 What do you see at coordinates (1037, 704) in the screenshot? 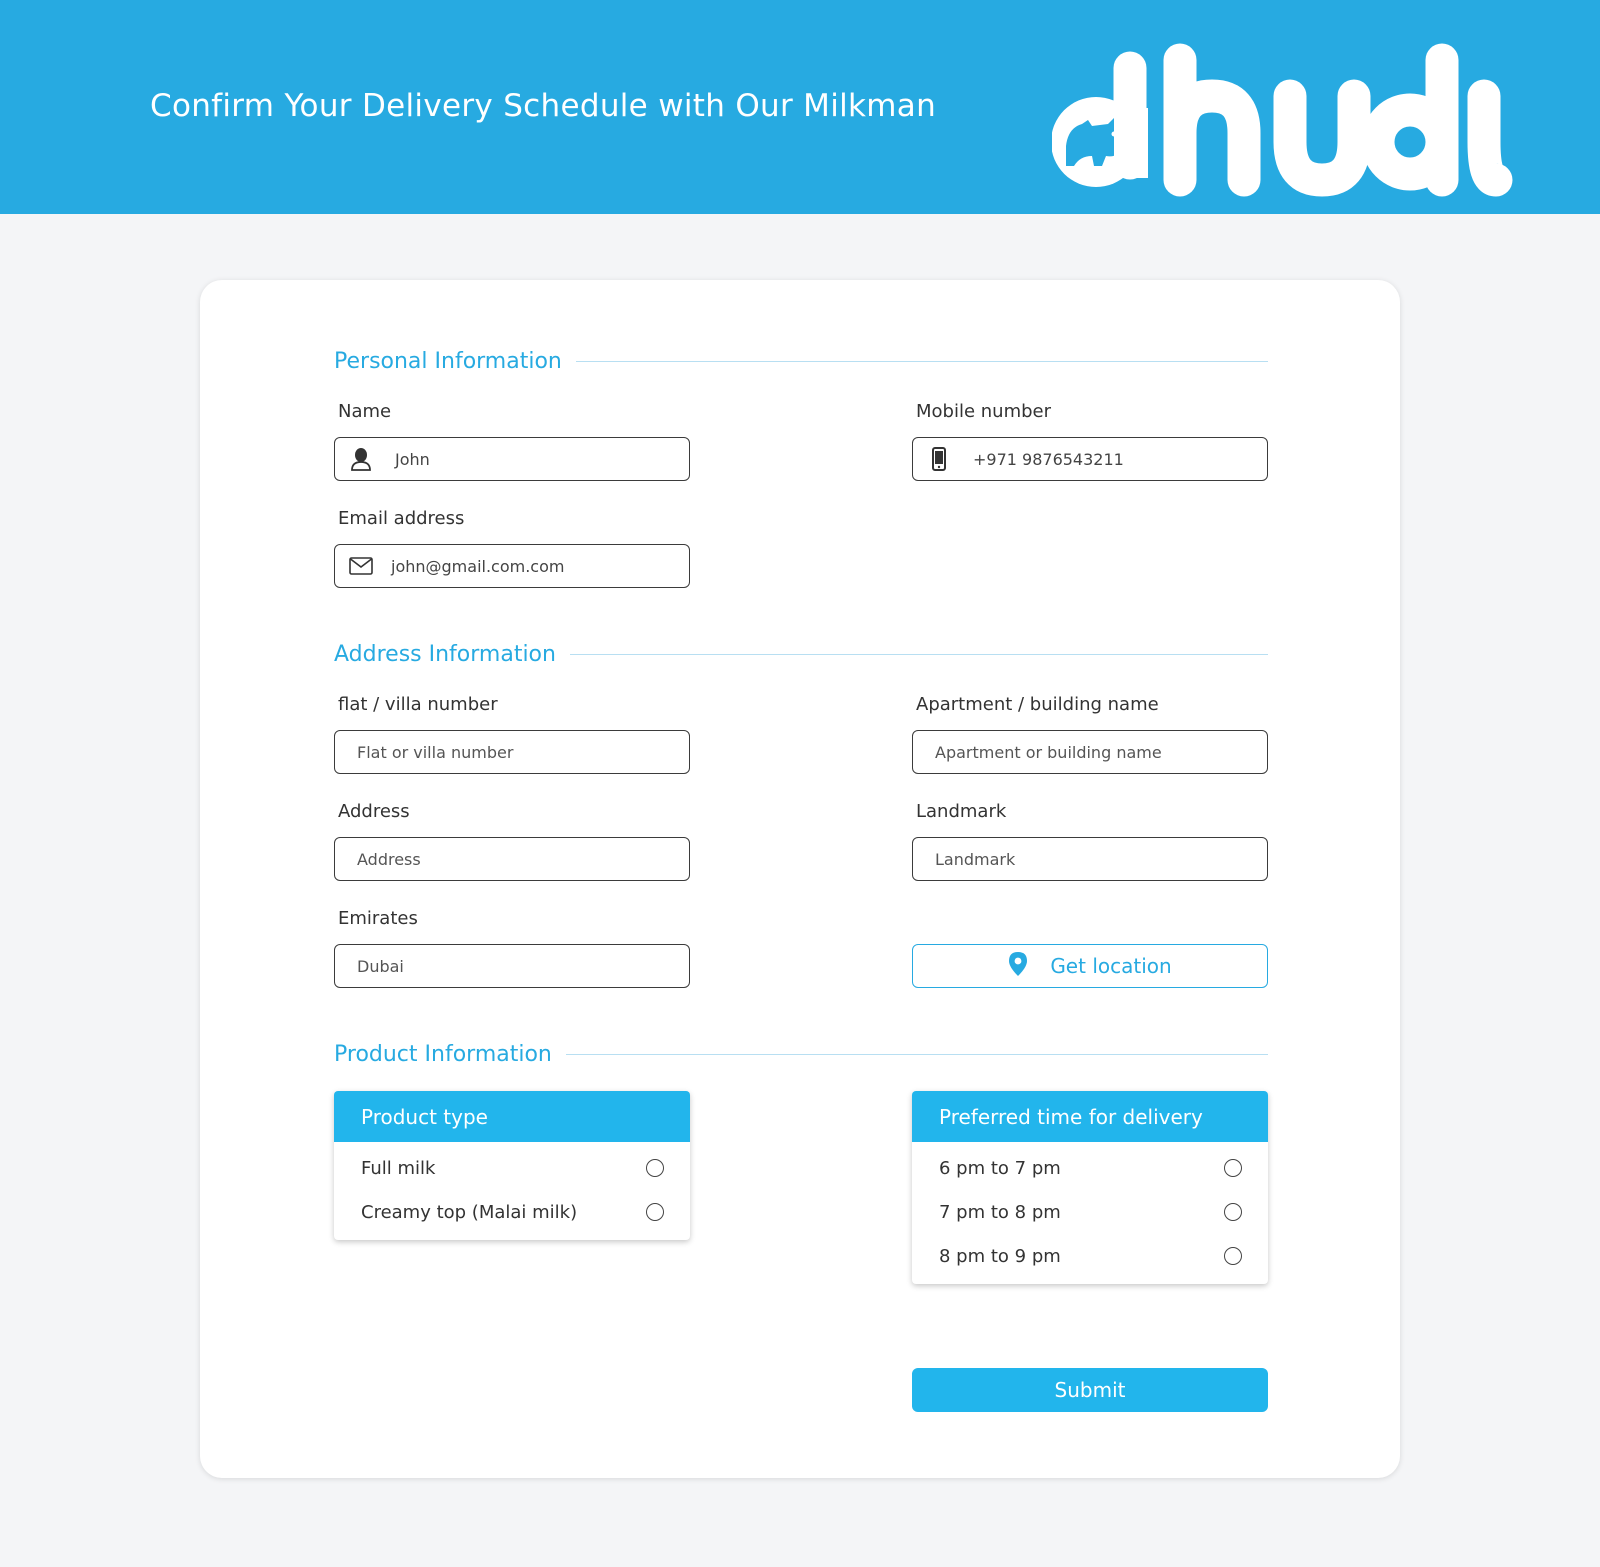
I see `building-label: Apartment / building name` at bounding box center [1037, 704].